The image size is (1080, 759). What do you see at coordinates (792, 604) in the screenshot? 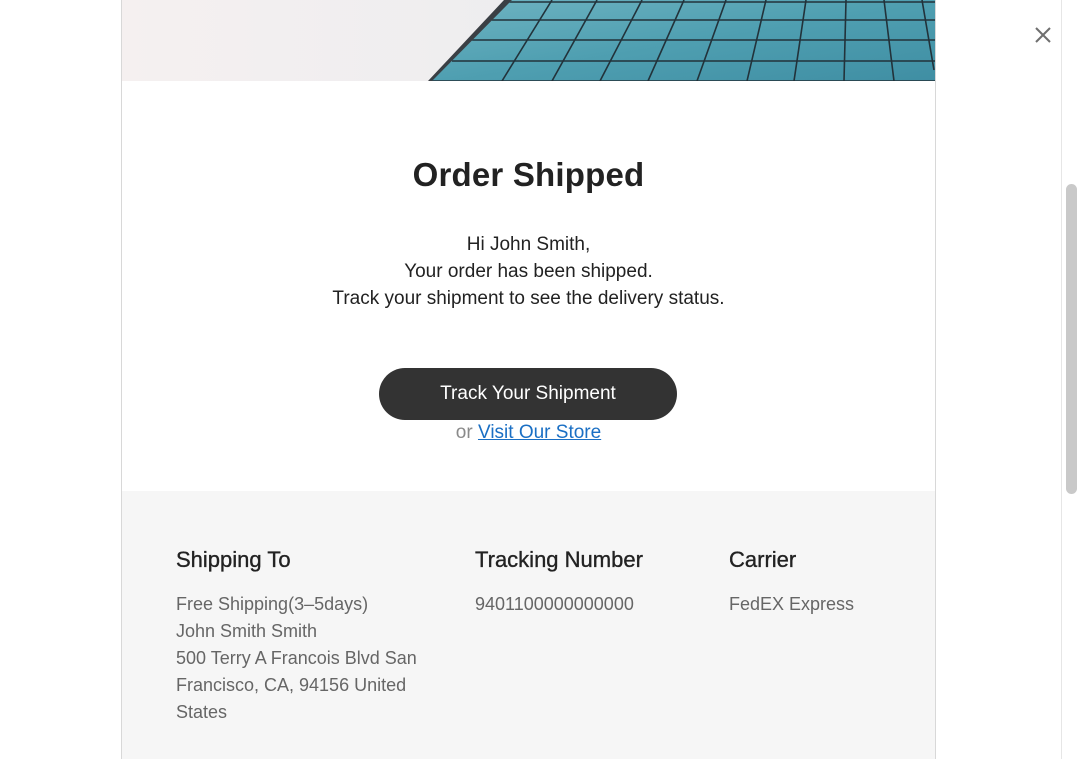
I see `carrier-value: FedEX Express` at bounding box center [792, 604].